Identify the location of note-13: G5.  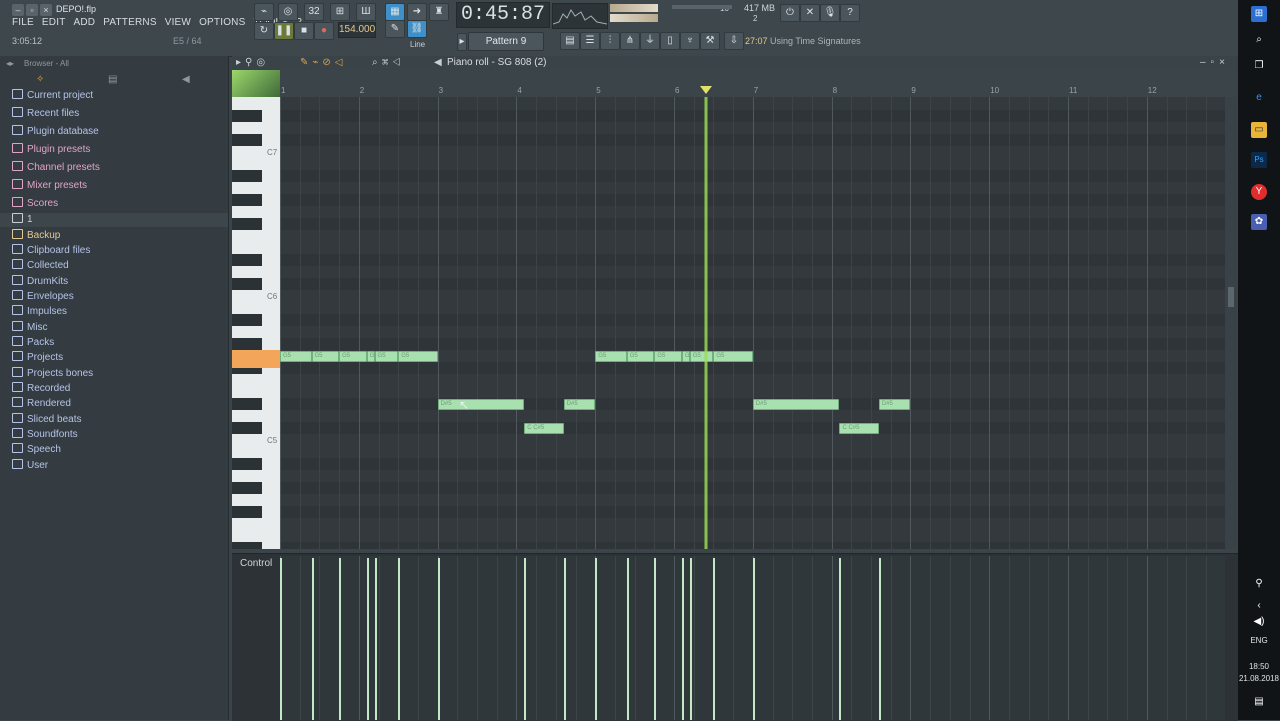
(701, 356).